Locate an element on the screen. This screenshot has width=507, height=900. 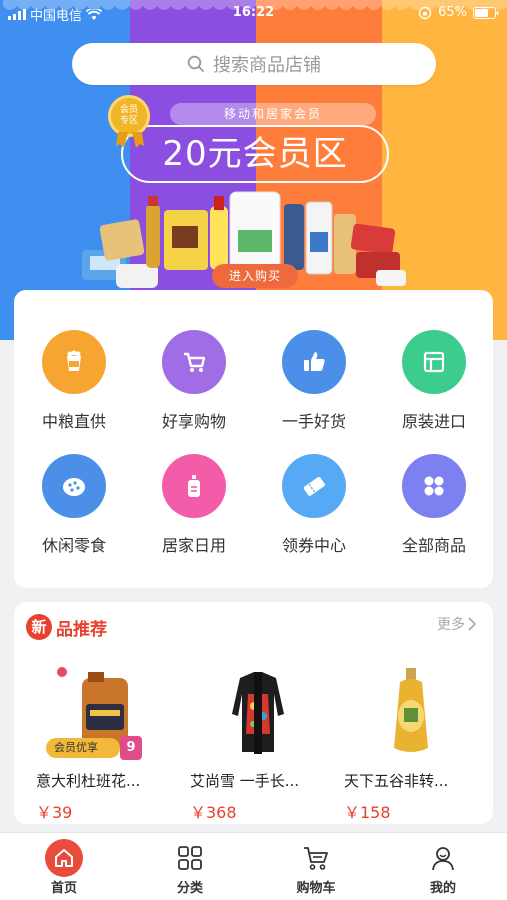
chevron-right-icon is located at coordinates (472, 624).